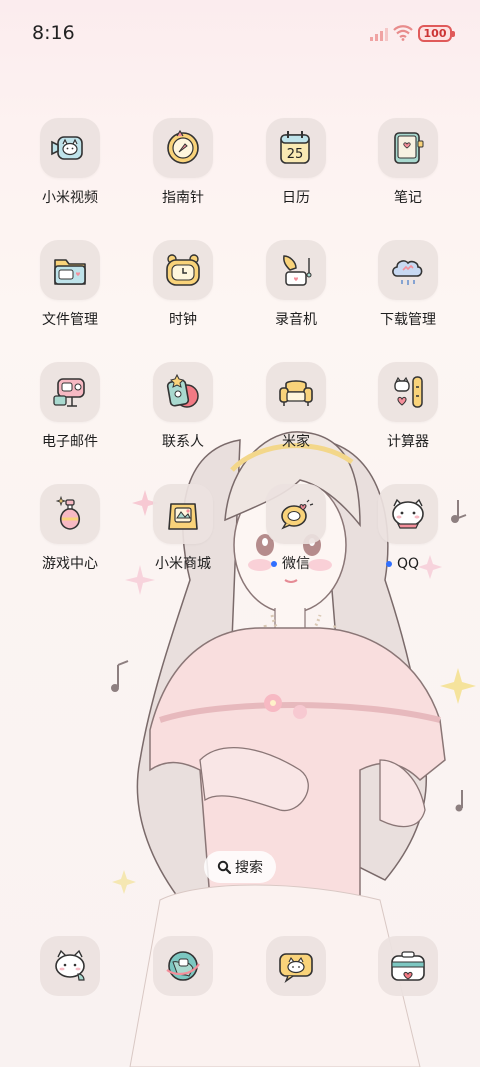  I want to click on app-label-text: QQ, so click(408, 564).